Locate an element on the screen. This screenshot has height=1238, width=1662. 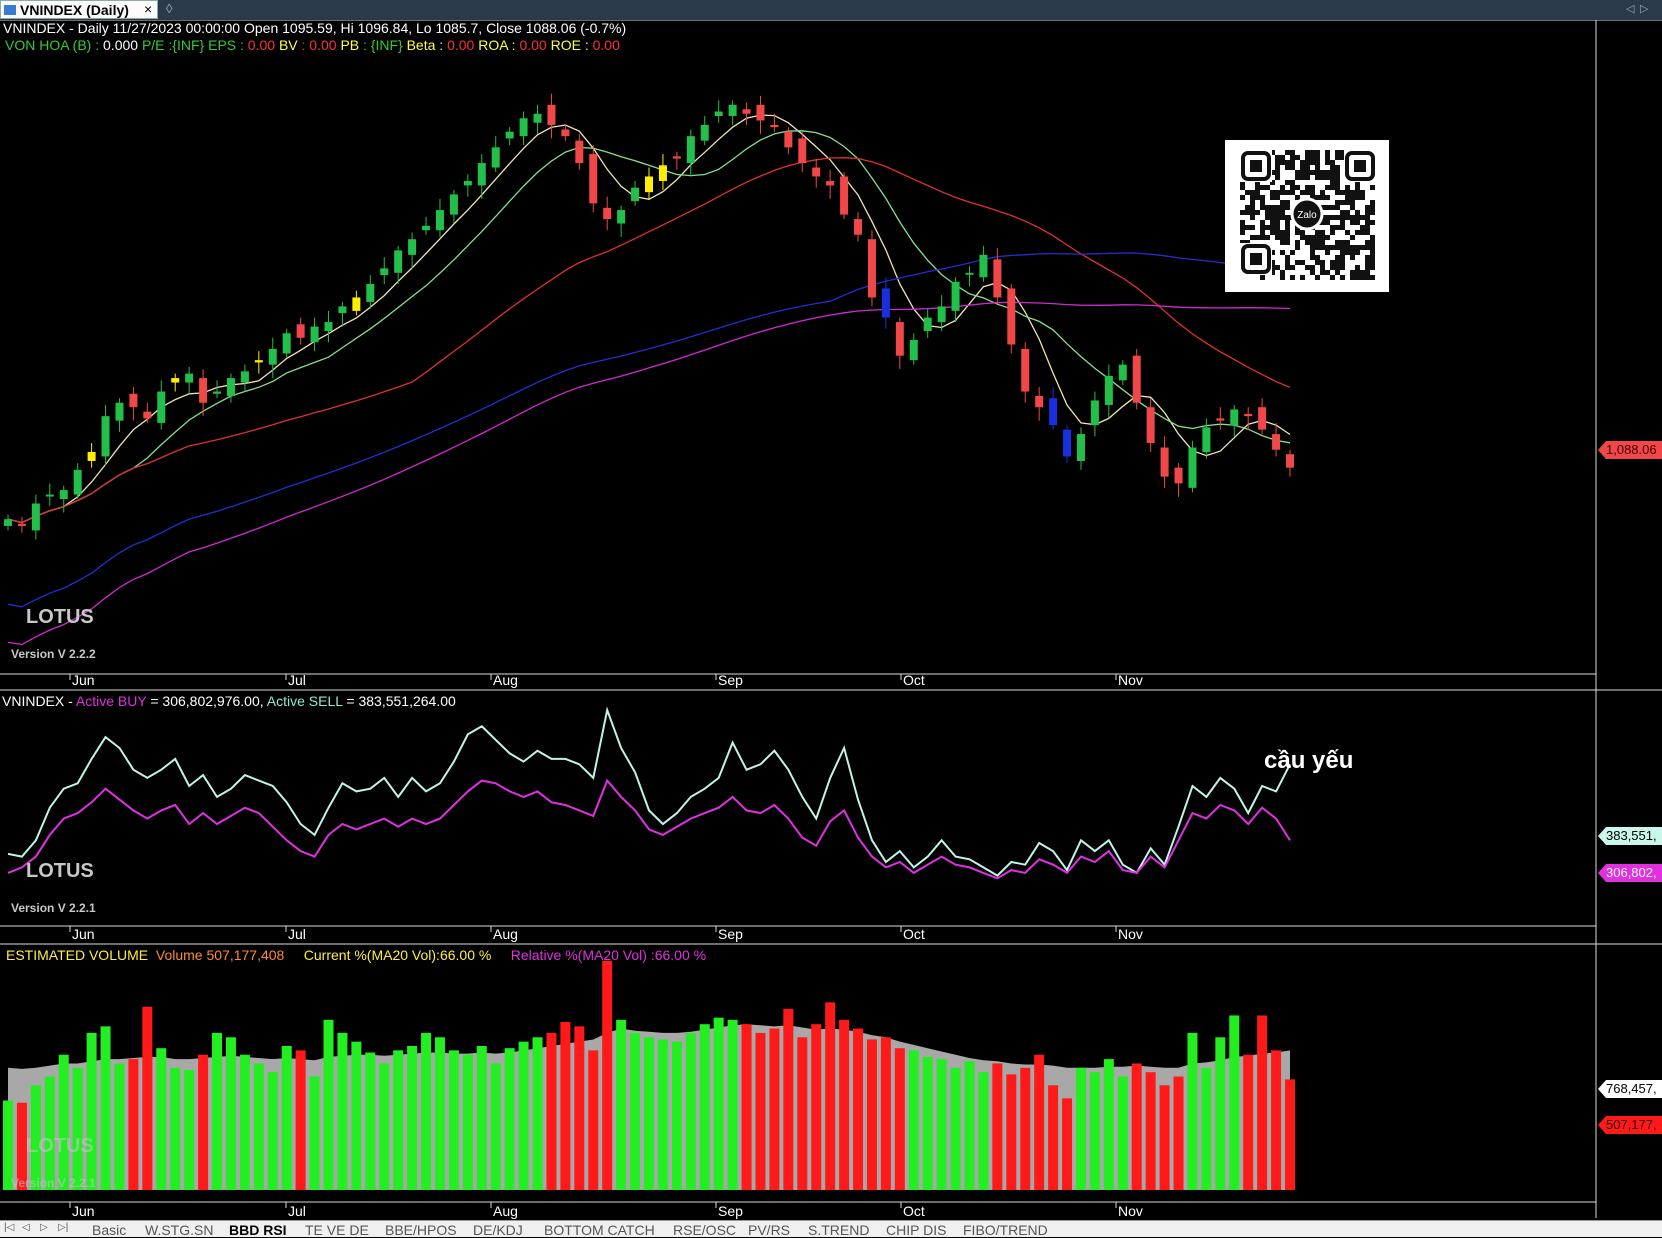
metric-label: ROA : is located at coordinates (497, 45).